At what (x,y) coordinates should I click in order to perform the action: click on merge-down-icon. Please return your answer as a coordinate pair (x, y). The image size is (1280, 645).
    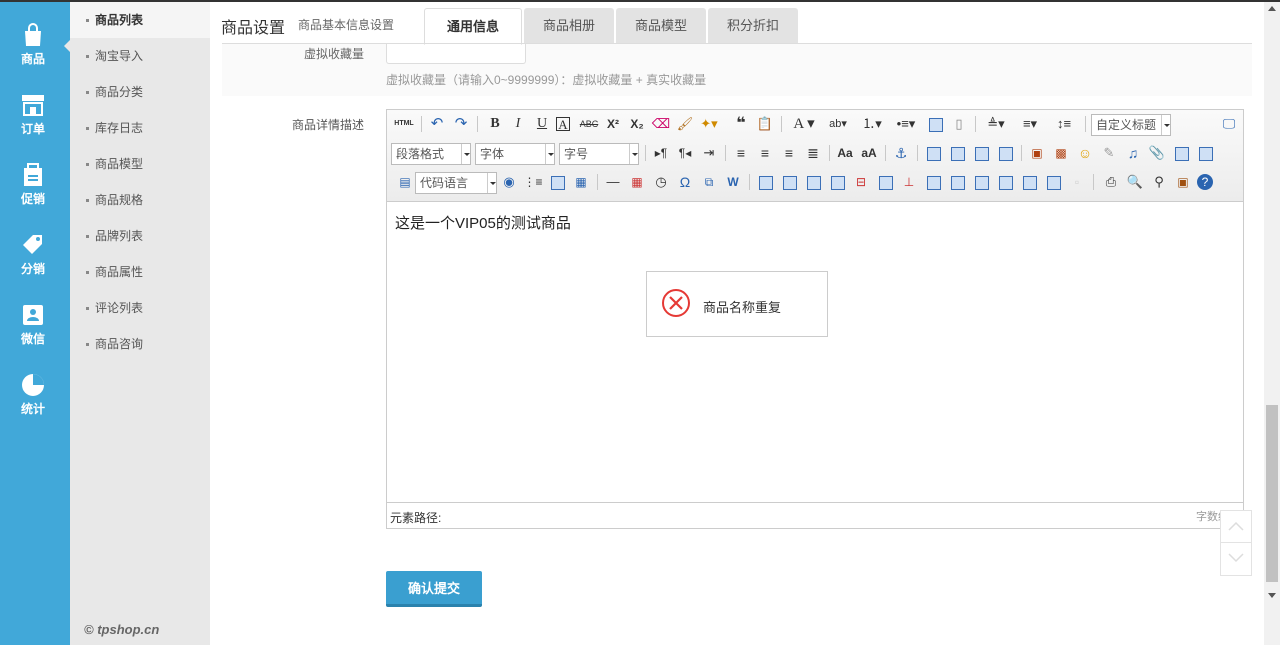
    Looking at the image, I should click on (981, 182).